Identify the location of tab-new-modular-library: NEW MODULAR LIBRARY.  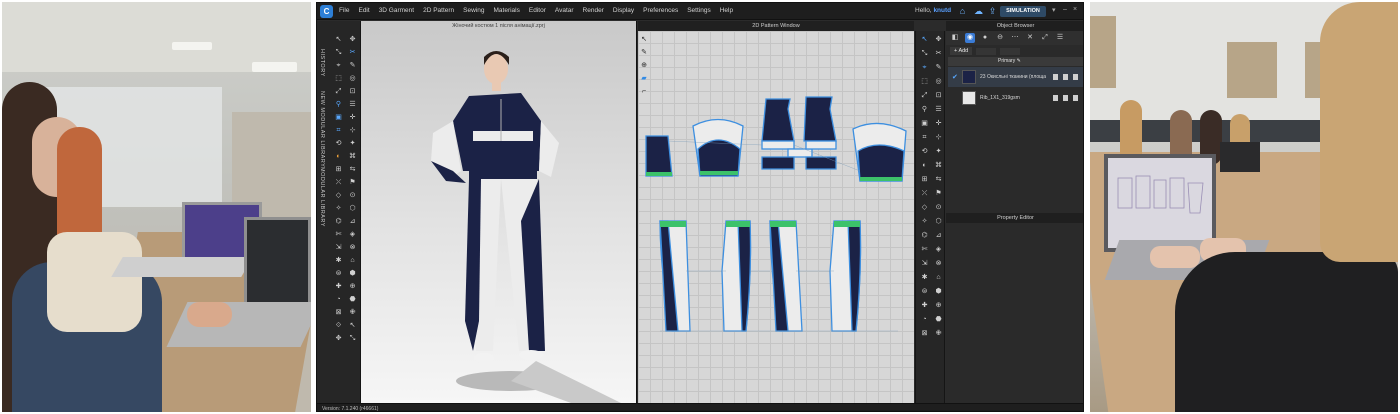
(322, 129).